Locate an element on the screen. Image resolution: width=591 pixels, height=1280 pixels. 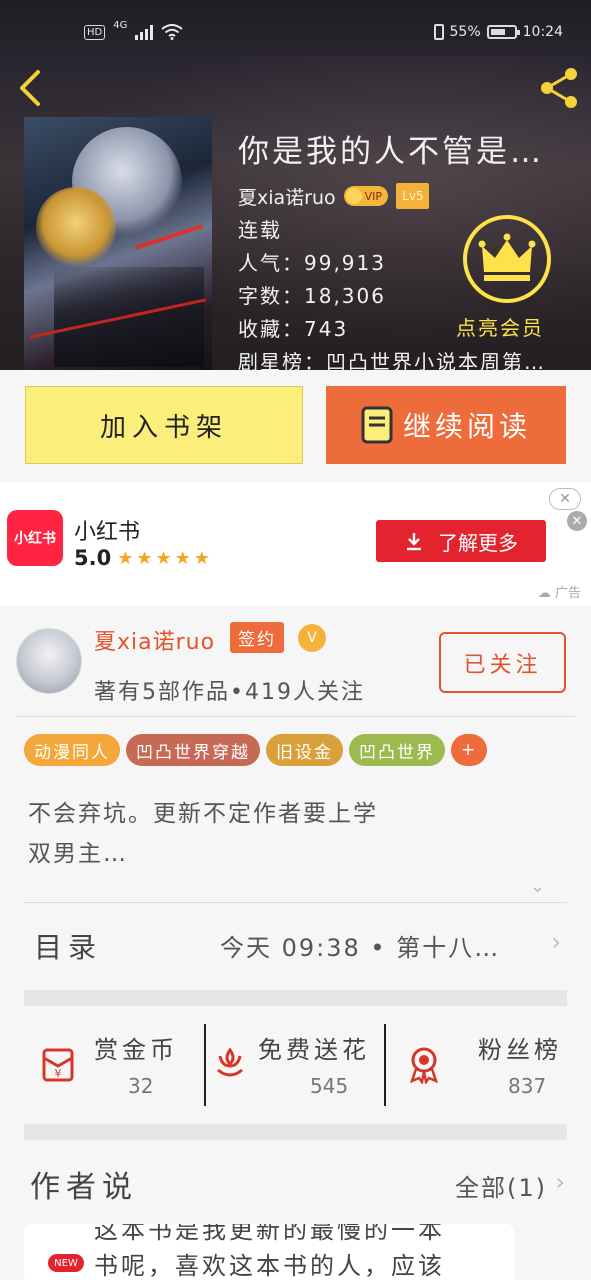
chevron-left-icon is located at coordinates (30, 88).